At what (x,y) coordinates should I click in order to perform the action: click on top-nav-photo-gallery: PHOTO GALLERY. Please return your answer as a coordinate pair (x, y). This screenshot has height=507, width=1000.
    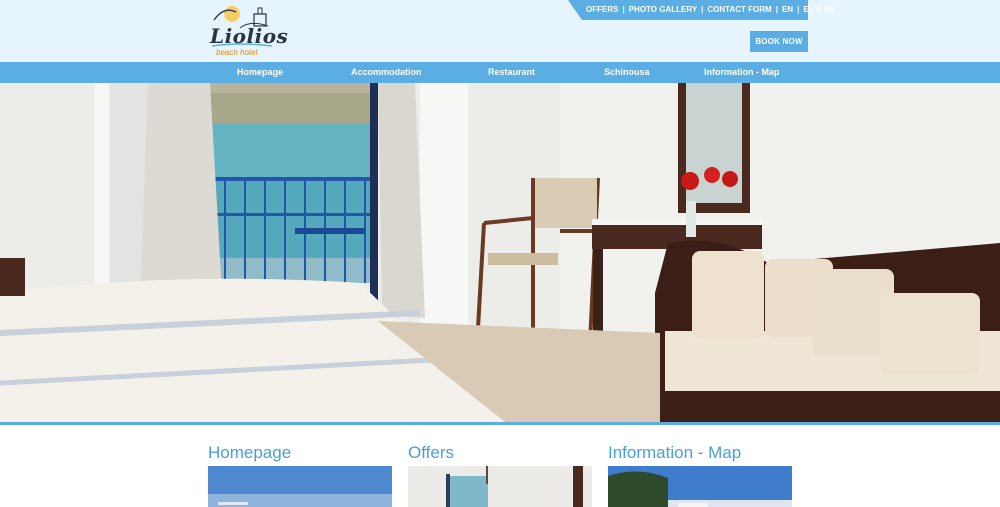
    Looking at the image, I should click on (663, 9).